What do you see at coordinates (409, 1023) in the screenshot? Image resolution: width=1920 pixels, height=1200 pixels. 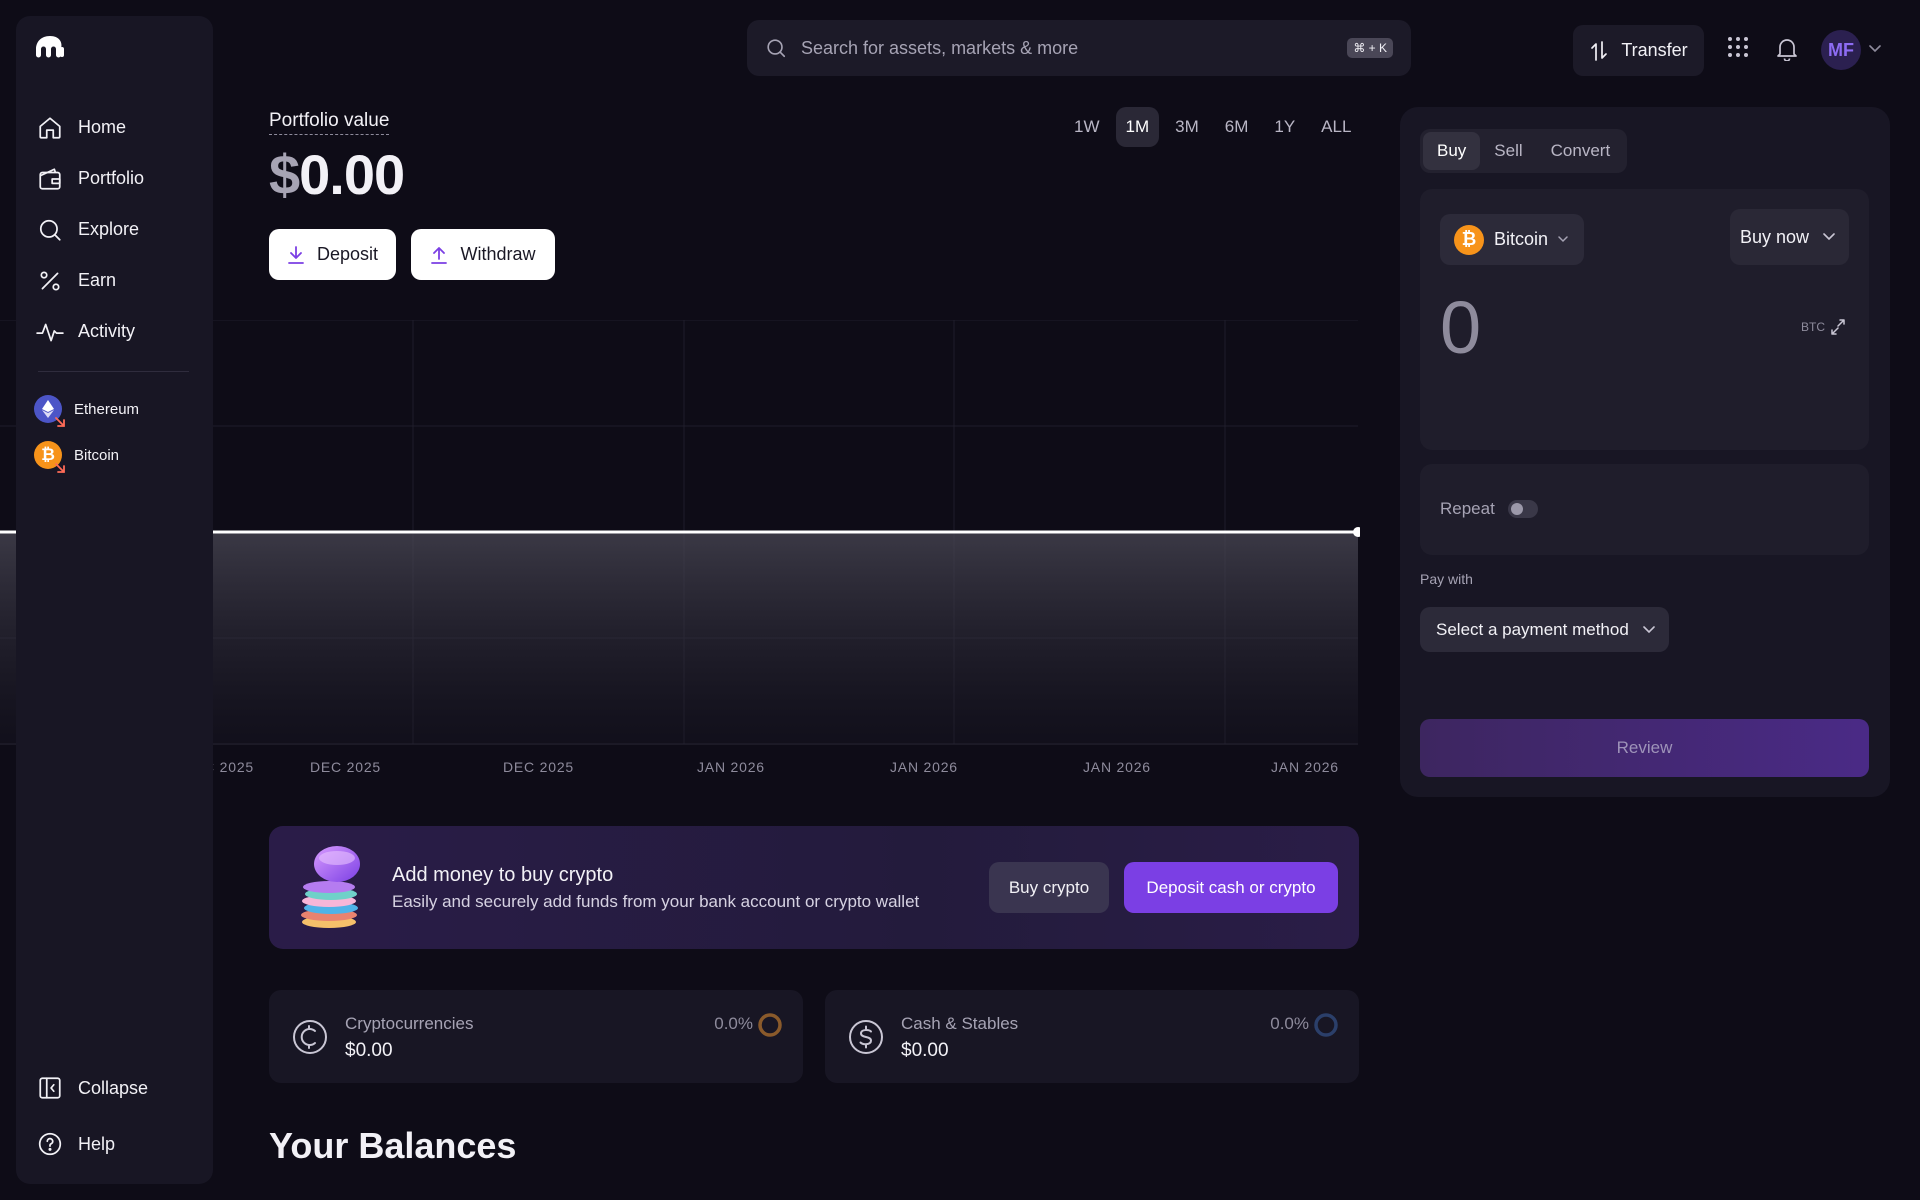 I see `allocation-name: Cryptocurrencies` at bounding box center [409, 1023].